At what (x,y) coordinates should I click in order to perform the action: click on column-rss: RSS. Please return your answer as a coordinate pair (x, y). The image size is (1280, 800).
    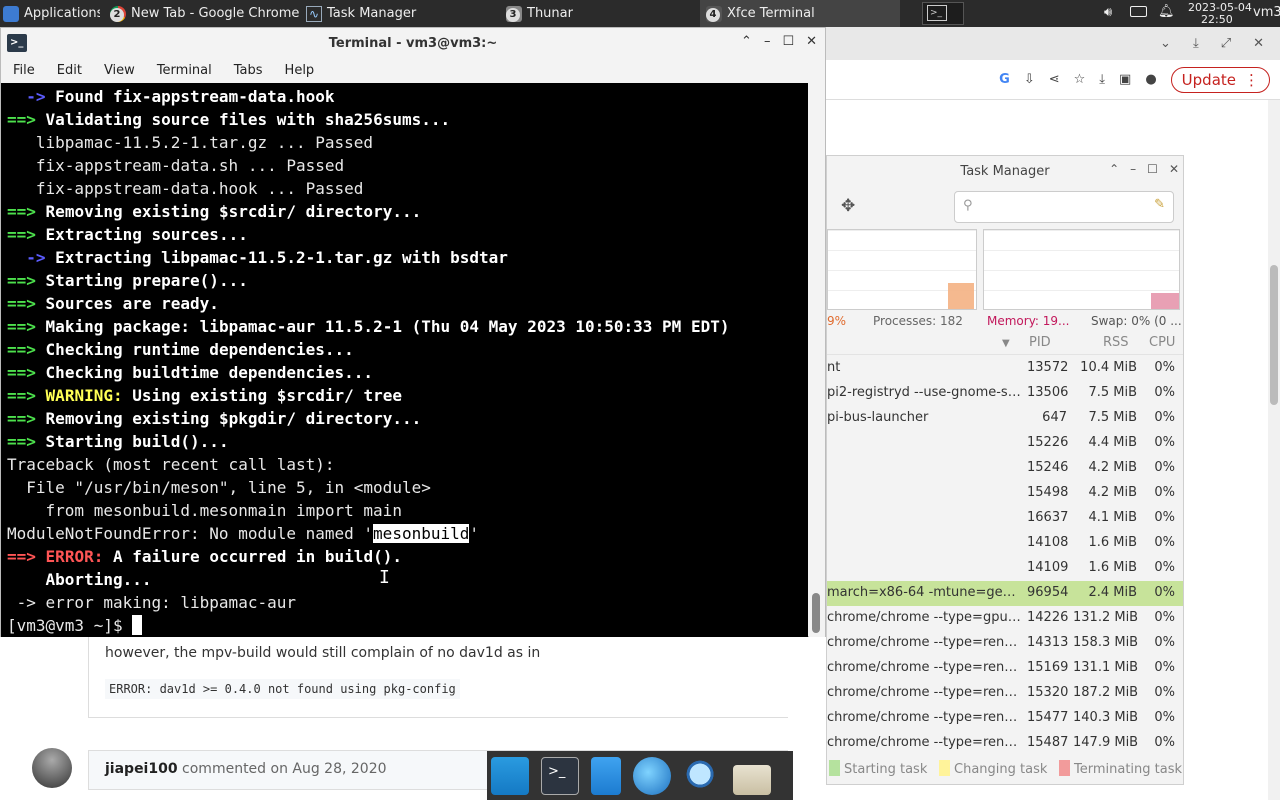
    Looking at the image, I should click on (1116, 342).